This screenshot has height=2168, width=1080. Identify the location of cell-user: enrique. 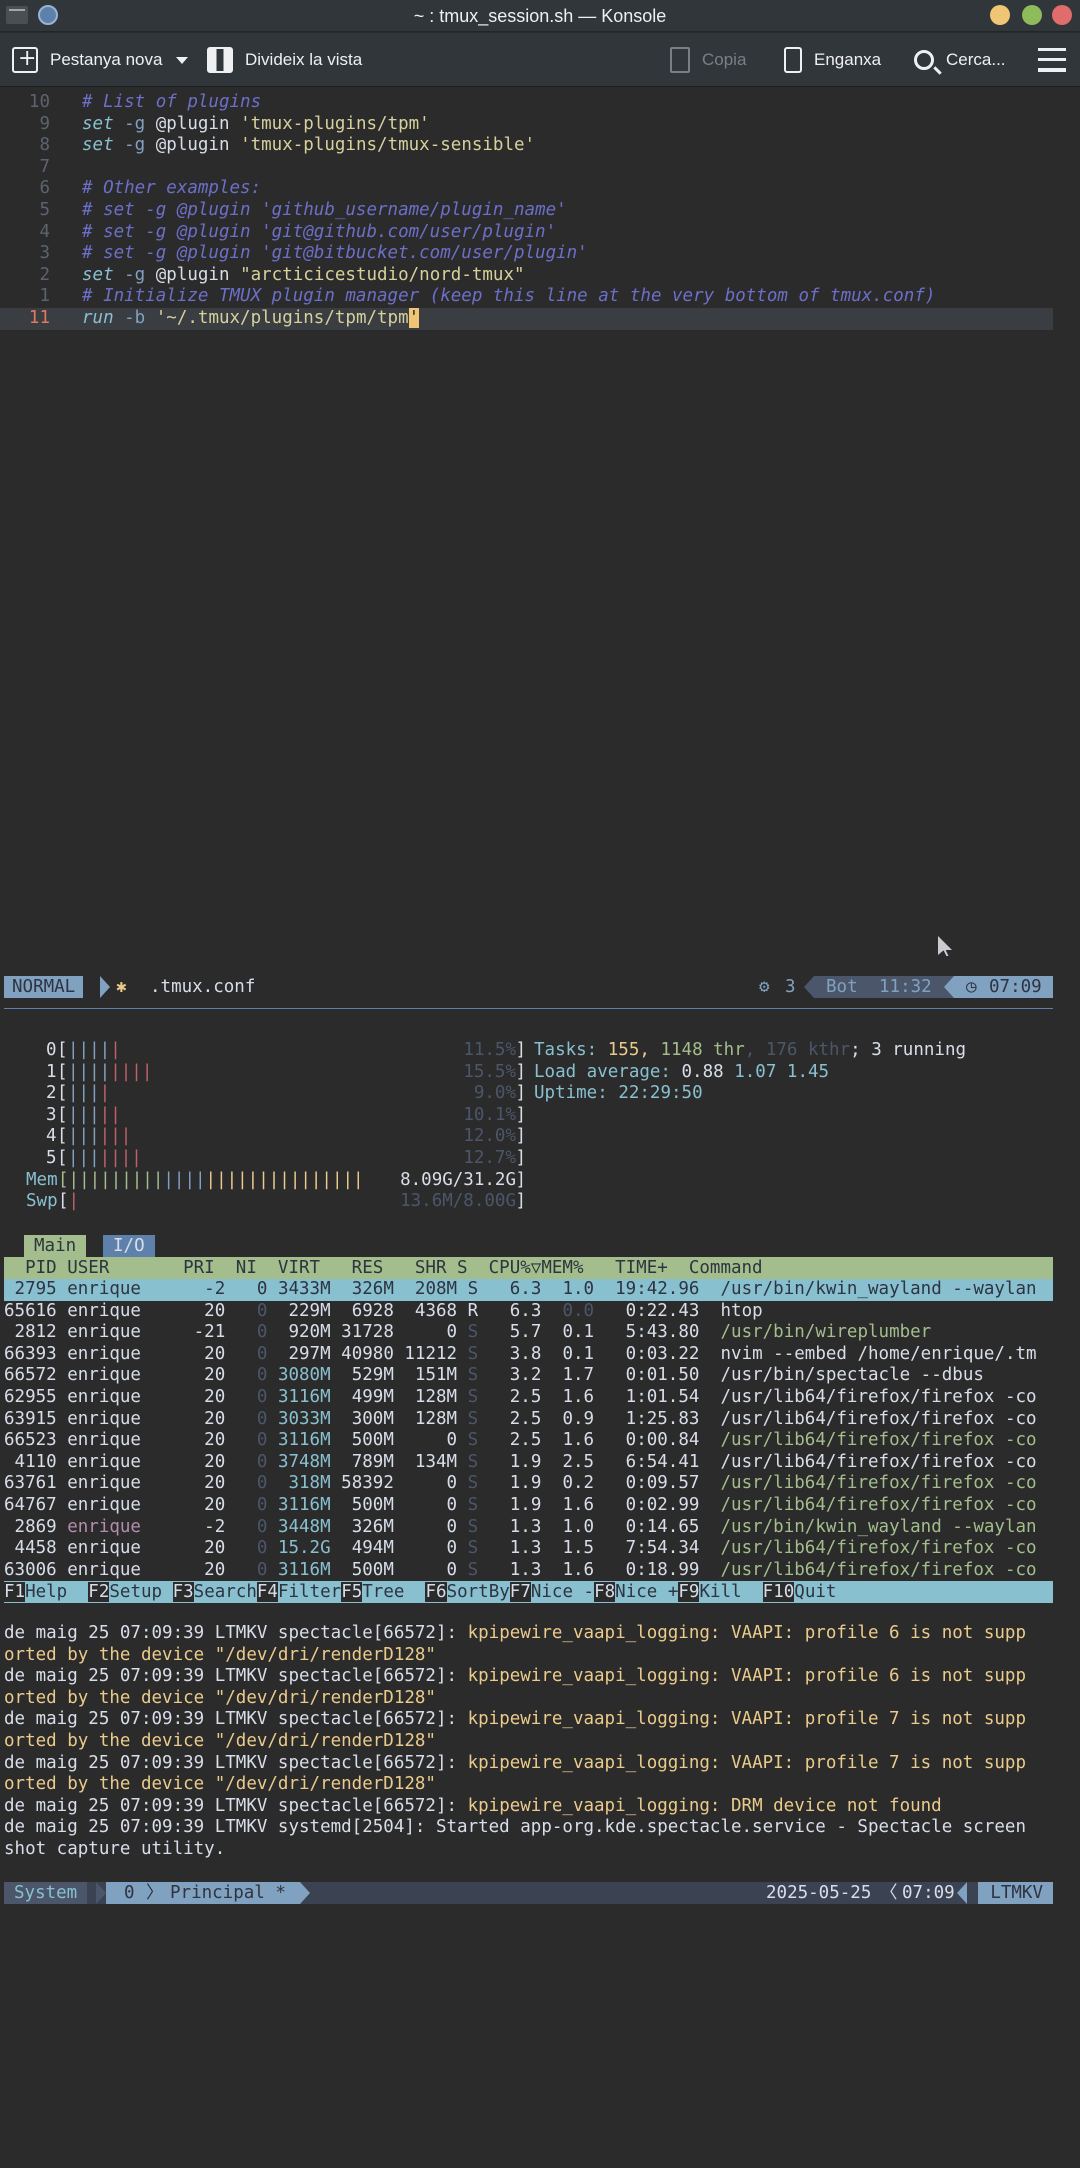
(120, 1353).